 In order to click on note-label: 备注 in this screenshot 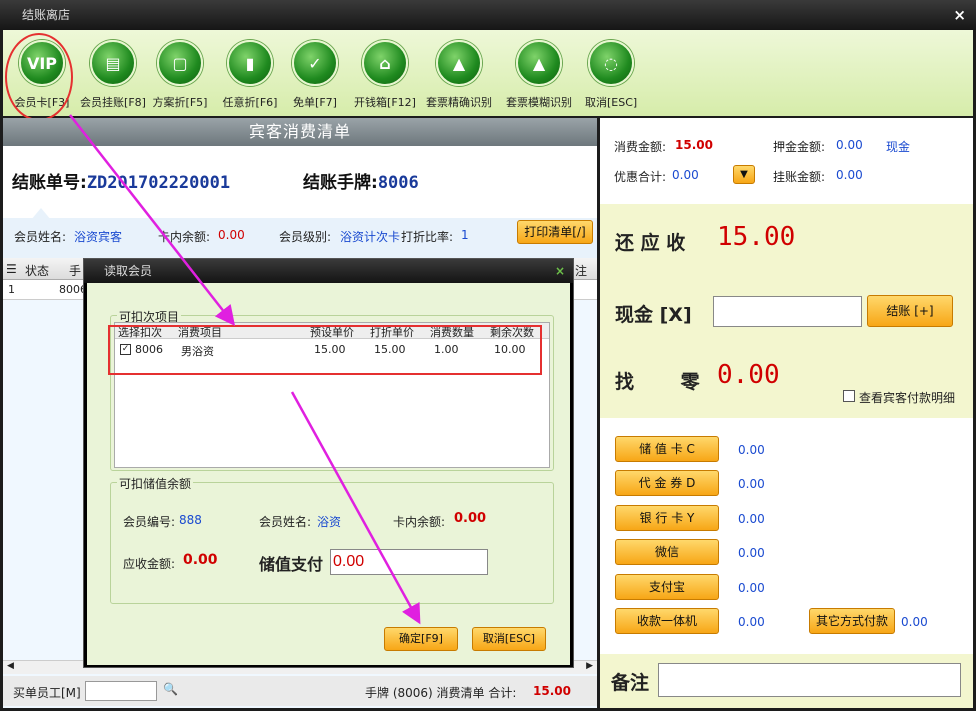, I will do `click(630, 683)`.